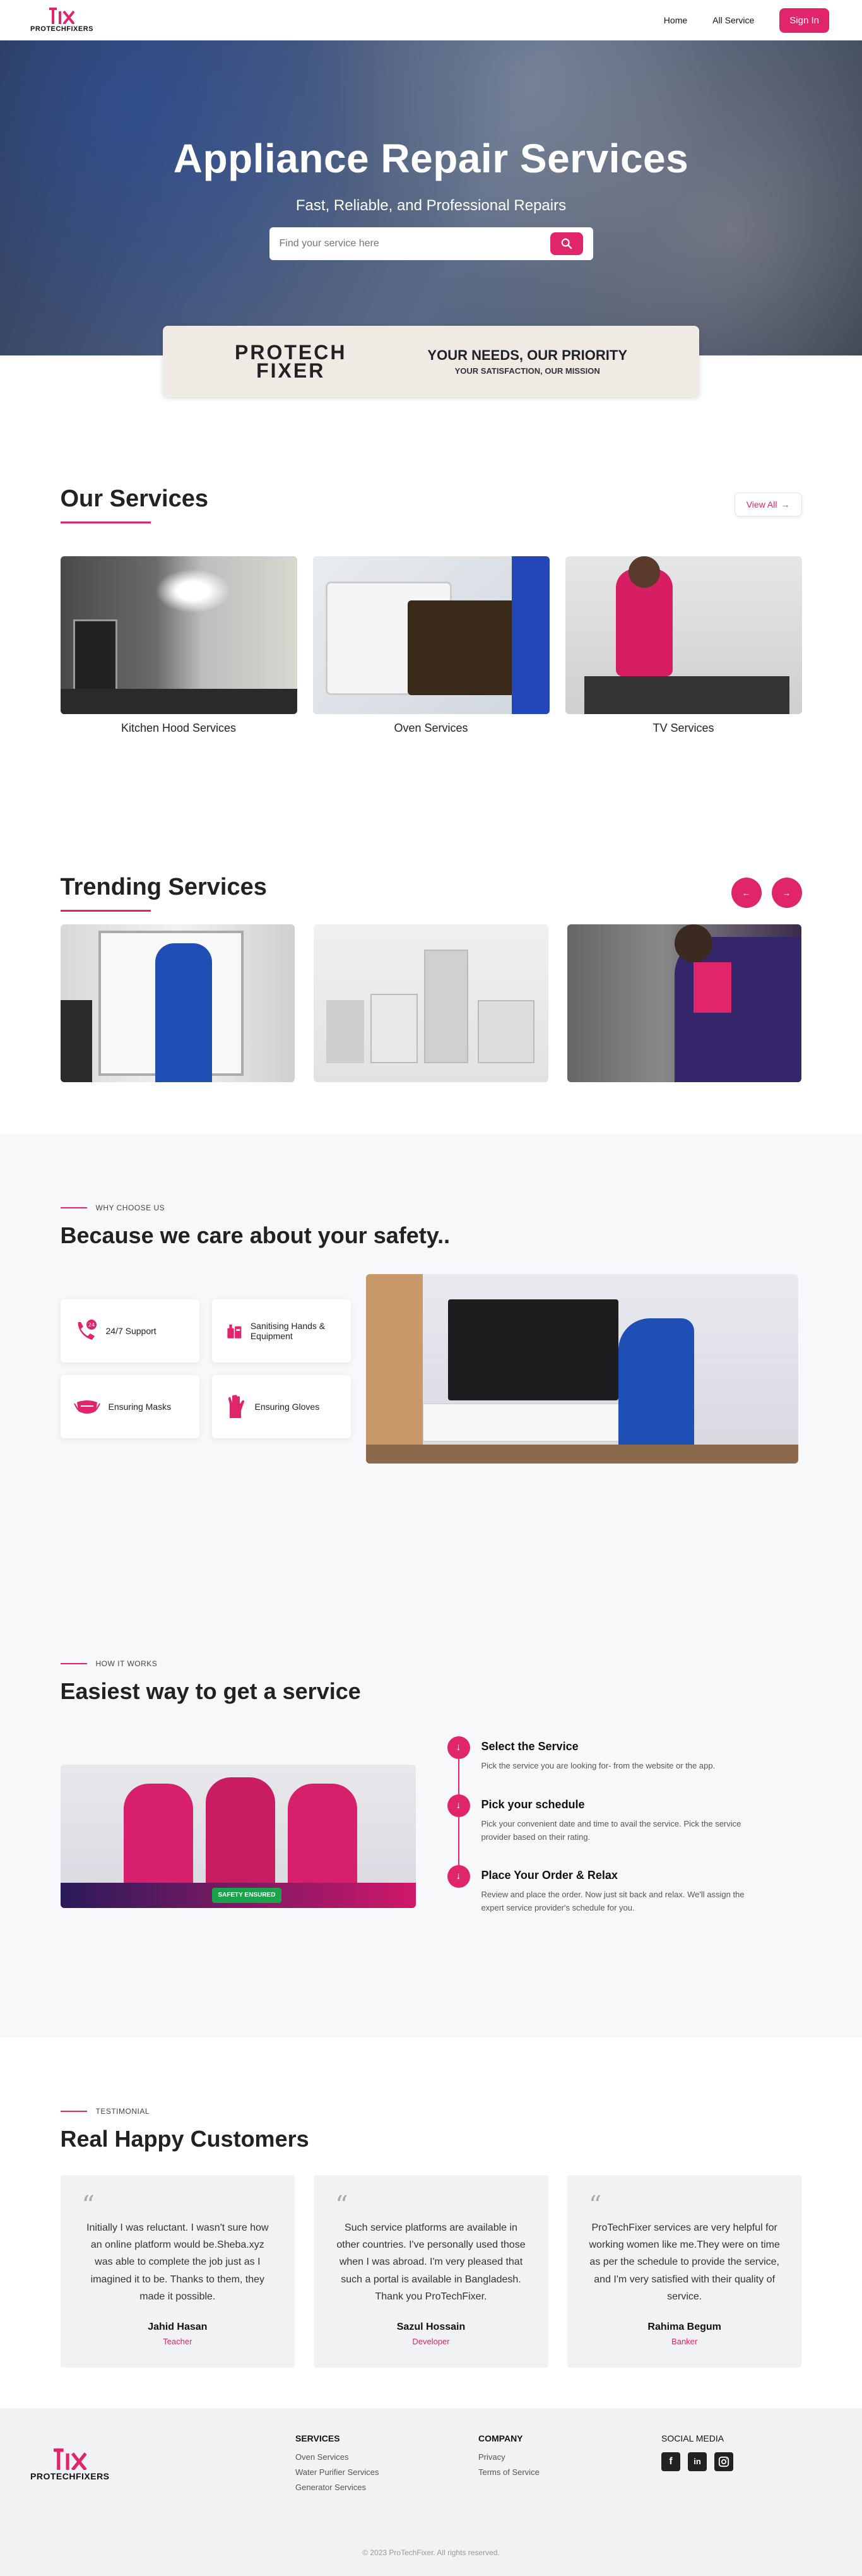 The image size is (862, 2576). Describe the element at coordinates (431, 635) in the screenshot. I see `oven-repair-image` at that location.